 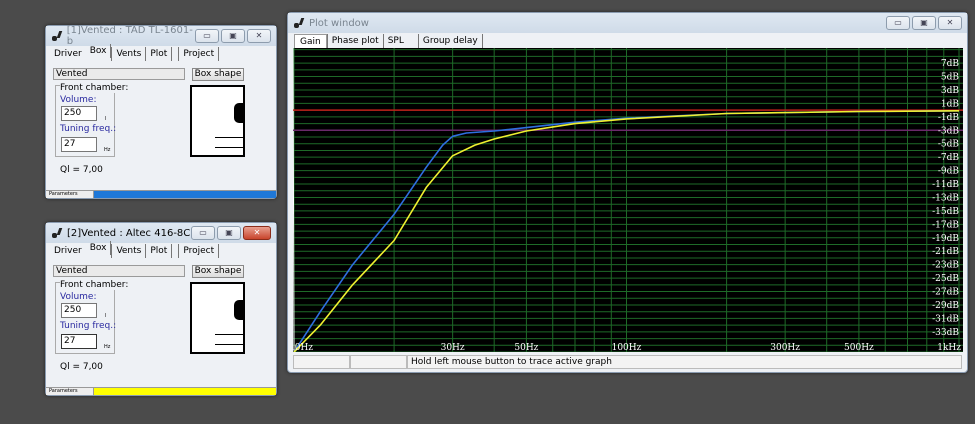 What do you see at coordinates (945, 333) in the screenshot?
I see `y-tick-label: -33dB` at bounding box center [945, 333].